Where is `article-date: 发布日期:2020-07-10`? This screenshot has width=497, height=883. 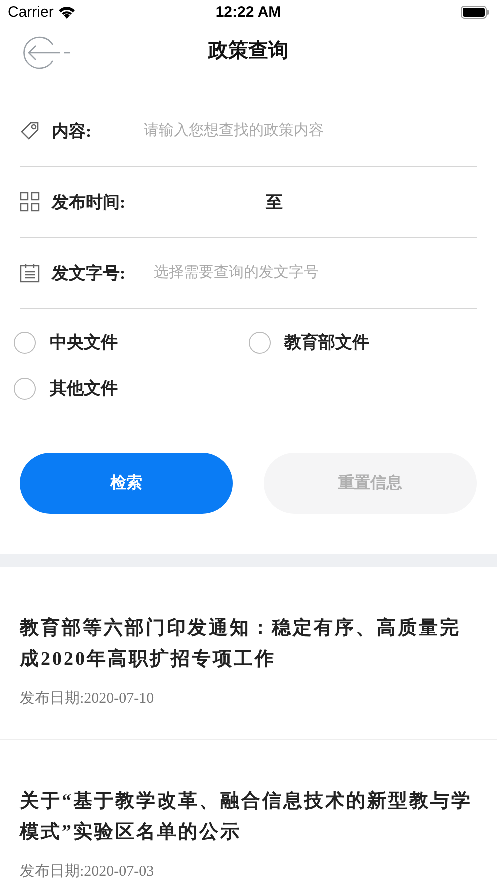 article-date: 发布日期:2020-07-10 is located at coordinates (88, 699).